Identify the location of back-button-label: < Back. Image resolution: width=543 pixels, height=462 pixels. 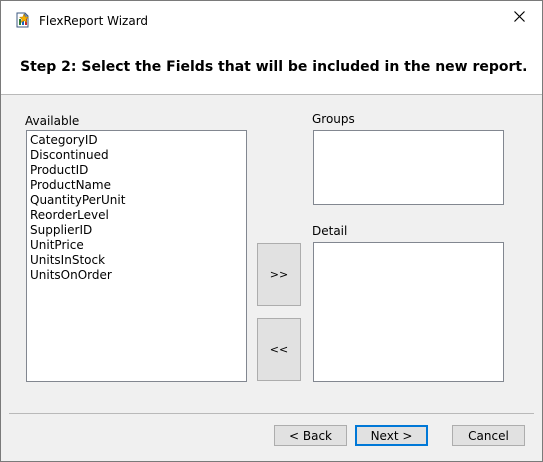
(310, 435).